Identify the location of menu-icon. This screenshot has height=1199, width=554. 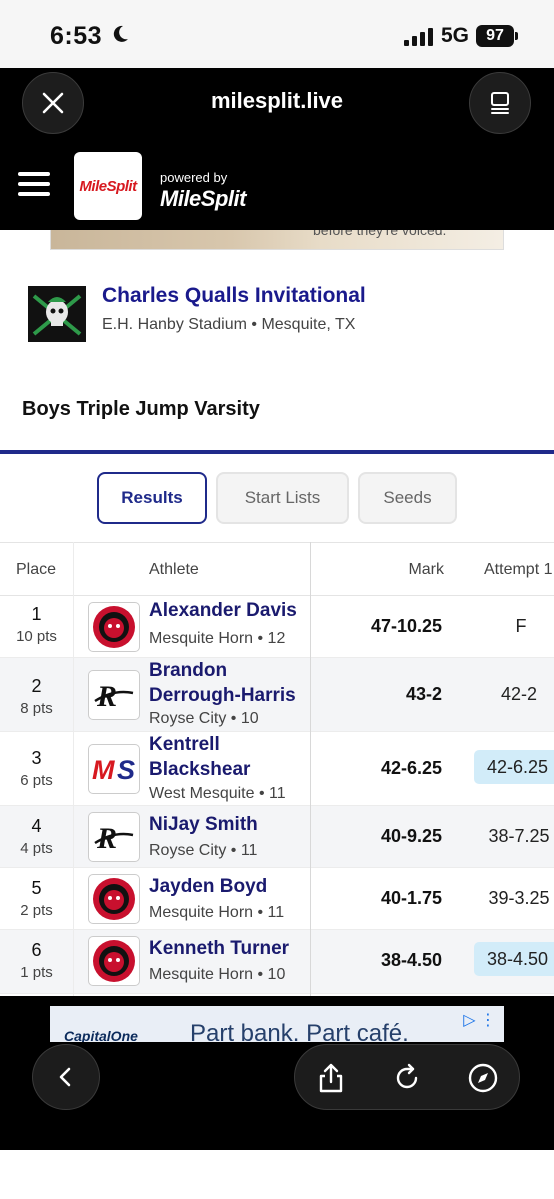
(34, 184).